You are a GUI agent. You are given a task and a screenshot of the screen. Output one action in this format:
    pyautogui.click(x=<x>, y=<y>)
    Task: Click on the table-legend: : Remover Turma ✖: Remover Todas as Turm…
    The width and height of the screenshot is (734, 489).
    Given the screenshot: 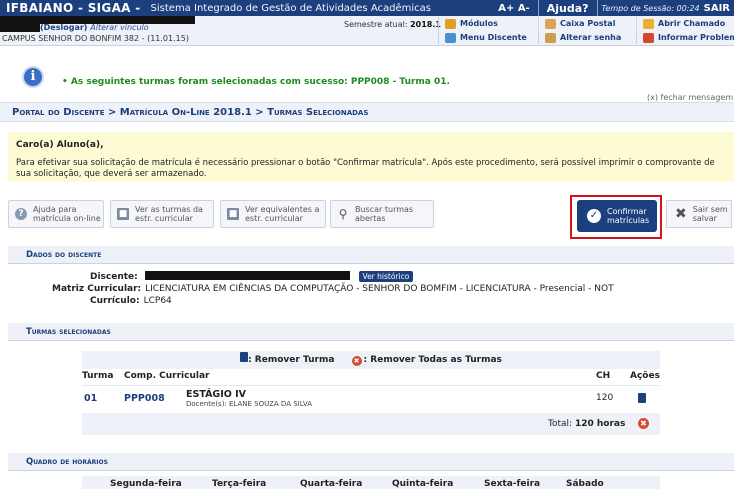 What is the action you would take?
    pyautogui.click(x=371, y=360)
    